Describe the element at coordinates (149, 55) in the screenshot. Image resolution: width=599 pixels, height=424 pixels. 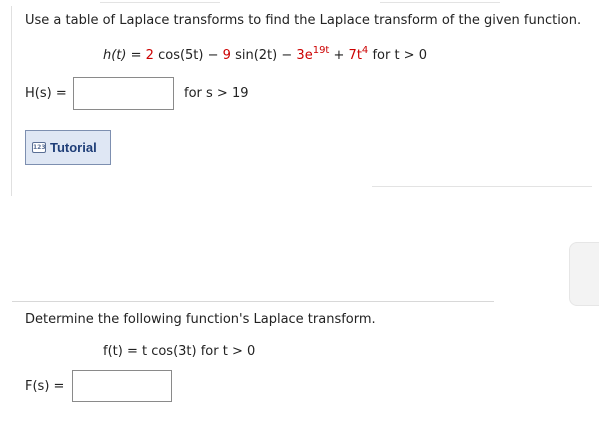
I see `coefficient-1: 2` at that location.